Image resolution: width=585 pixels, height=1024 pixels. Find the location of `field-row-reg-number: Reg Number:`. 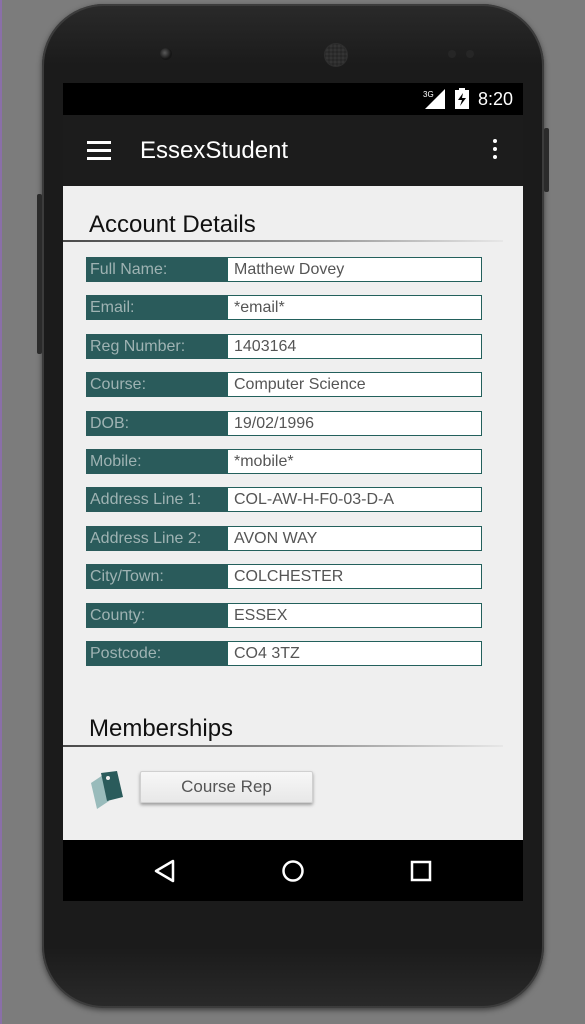

field-row-reg-number: Reg Number: is located at coordinates (284, 346).